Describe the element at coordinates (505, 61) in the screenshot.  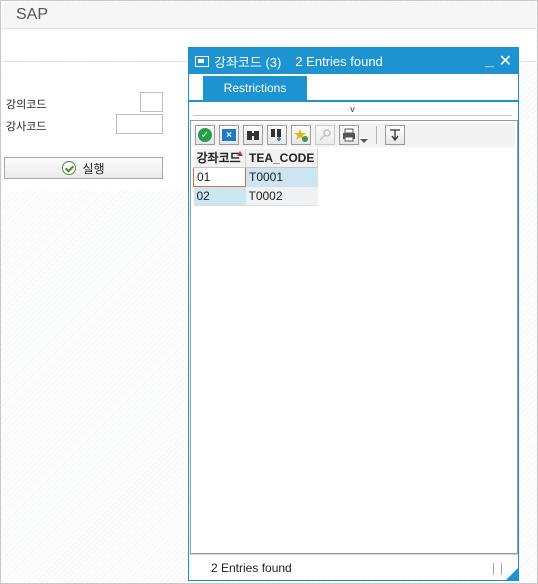
I see `close-icon: ✕` at that location.